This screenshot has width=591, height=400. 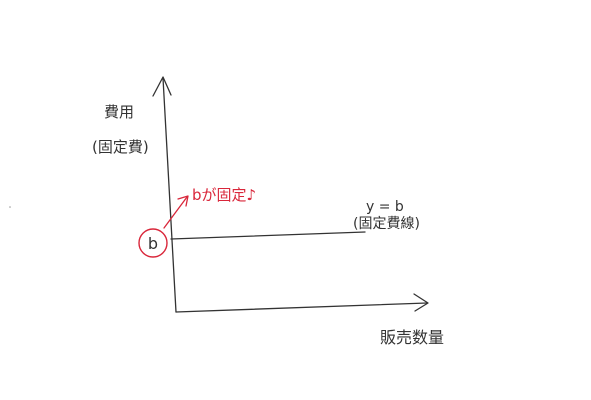 I want to click on y-axis, so click(x=169, y=195).